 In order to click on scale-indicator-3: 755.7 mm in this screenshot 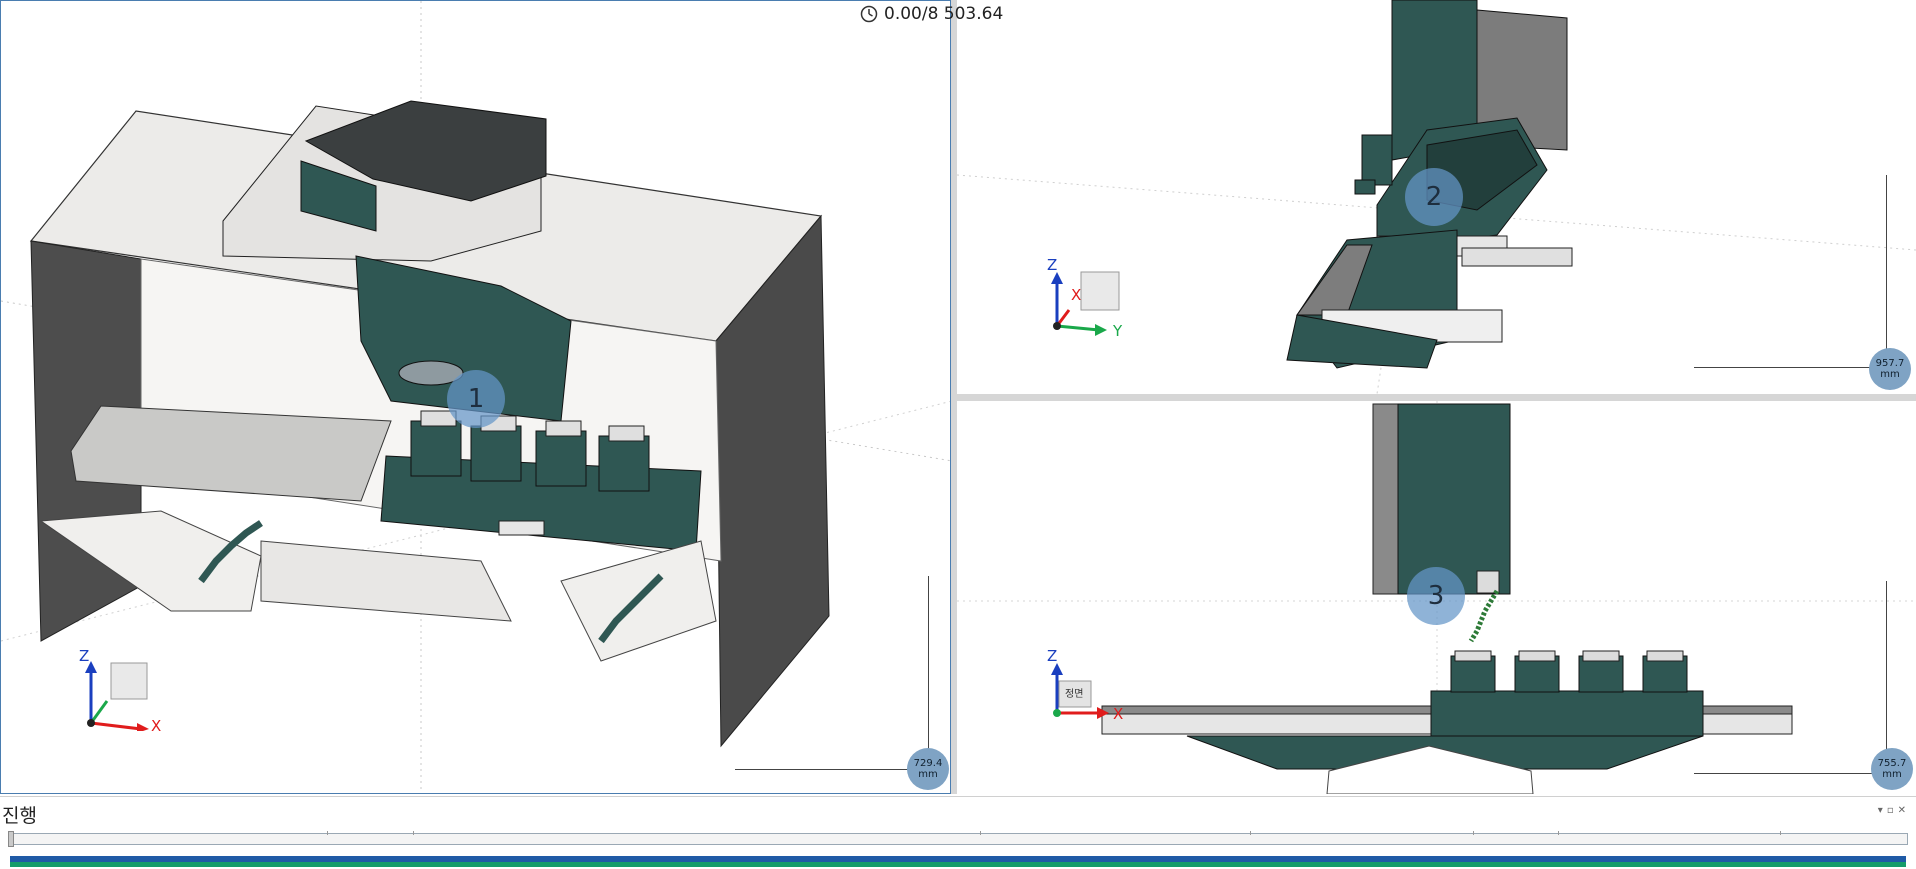, I will do `click(1892, 769)`.